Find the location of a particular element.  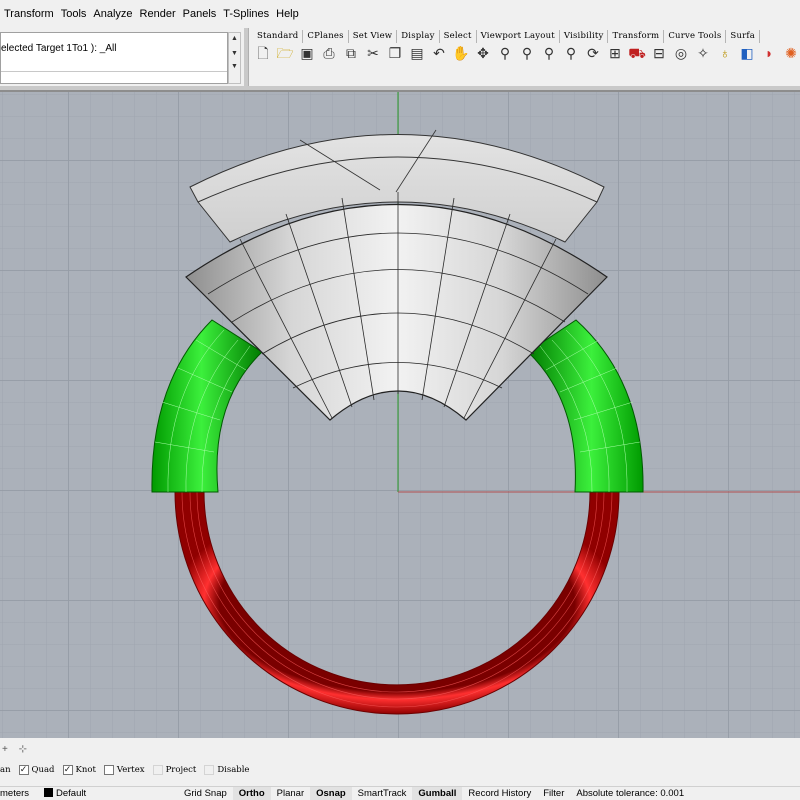

layer-pane: Default is located at coordinates (108, 793).